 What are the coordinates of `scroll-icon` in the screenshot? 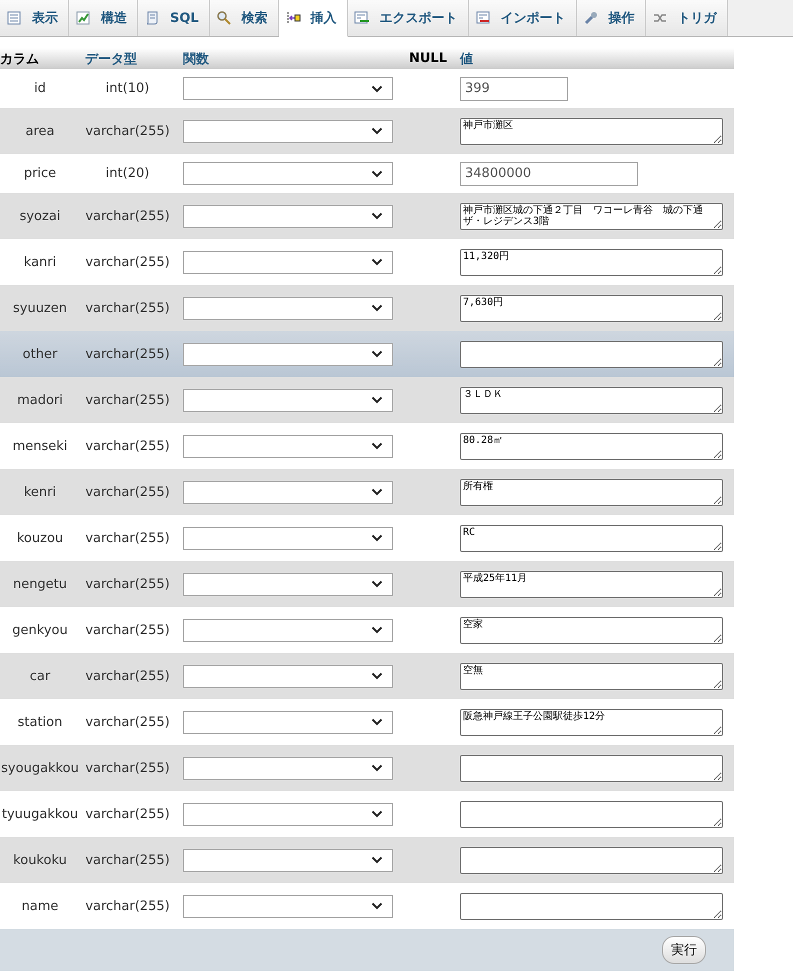 It's located at (152, 18).